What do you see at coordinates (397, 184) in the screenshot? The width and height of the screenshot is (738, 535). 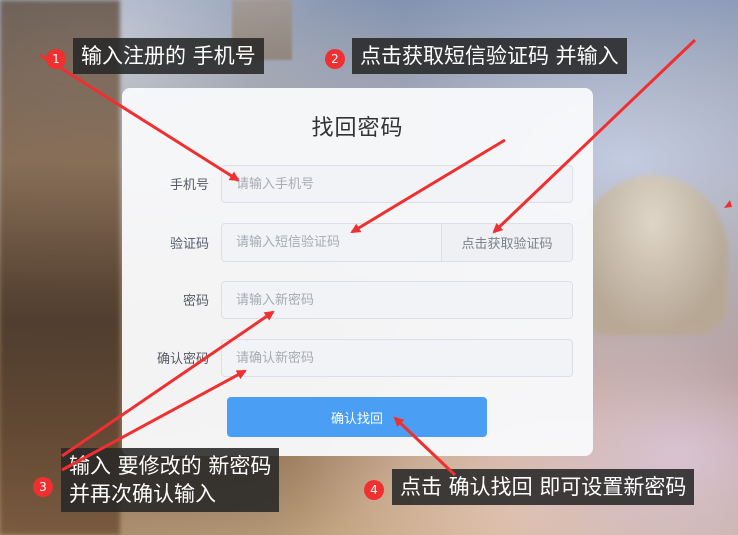 I see `phone-input` at bounding box center [397, 184].